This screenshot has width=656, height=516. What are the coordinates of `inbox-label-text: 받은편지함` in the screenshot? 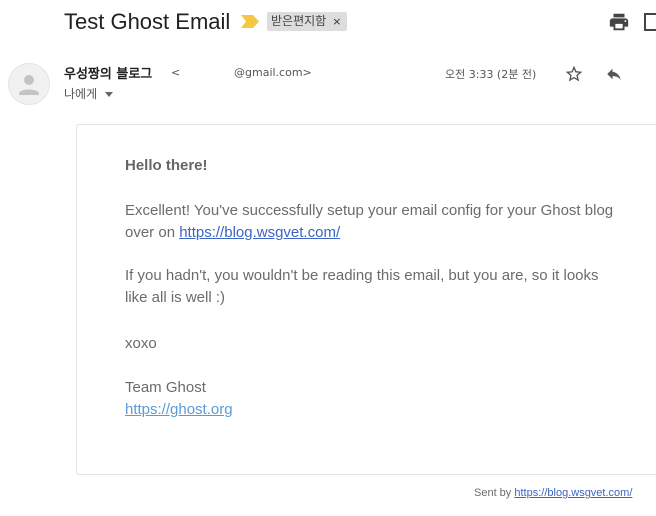 It's located at (299, 21).